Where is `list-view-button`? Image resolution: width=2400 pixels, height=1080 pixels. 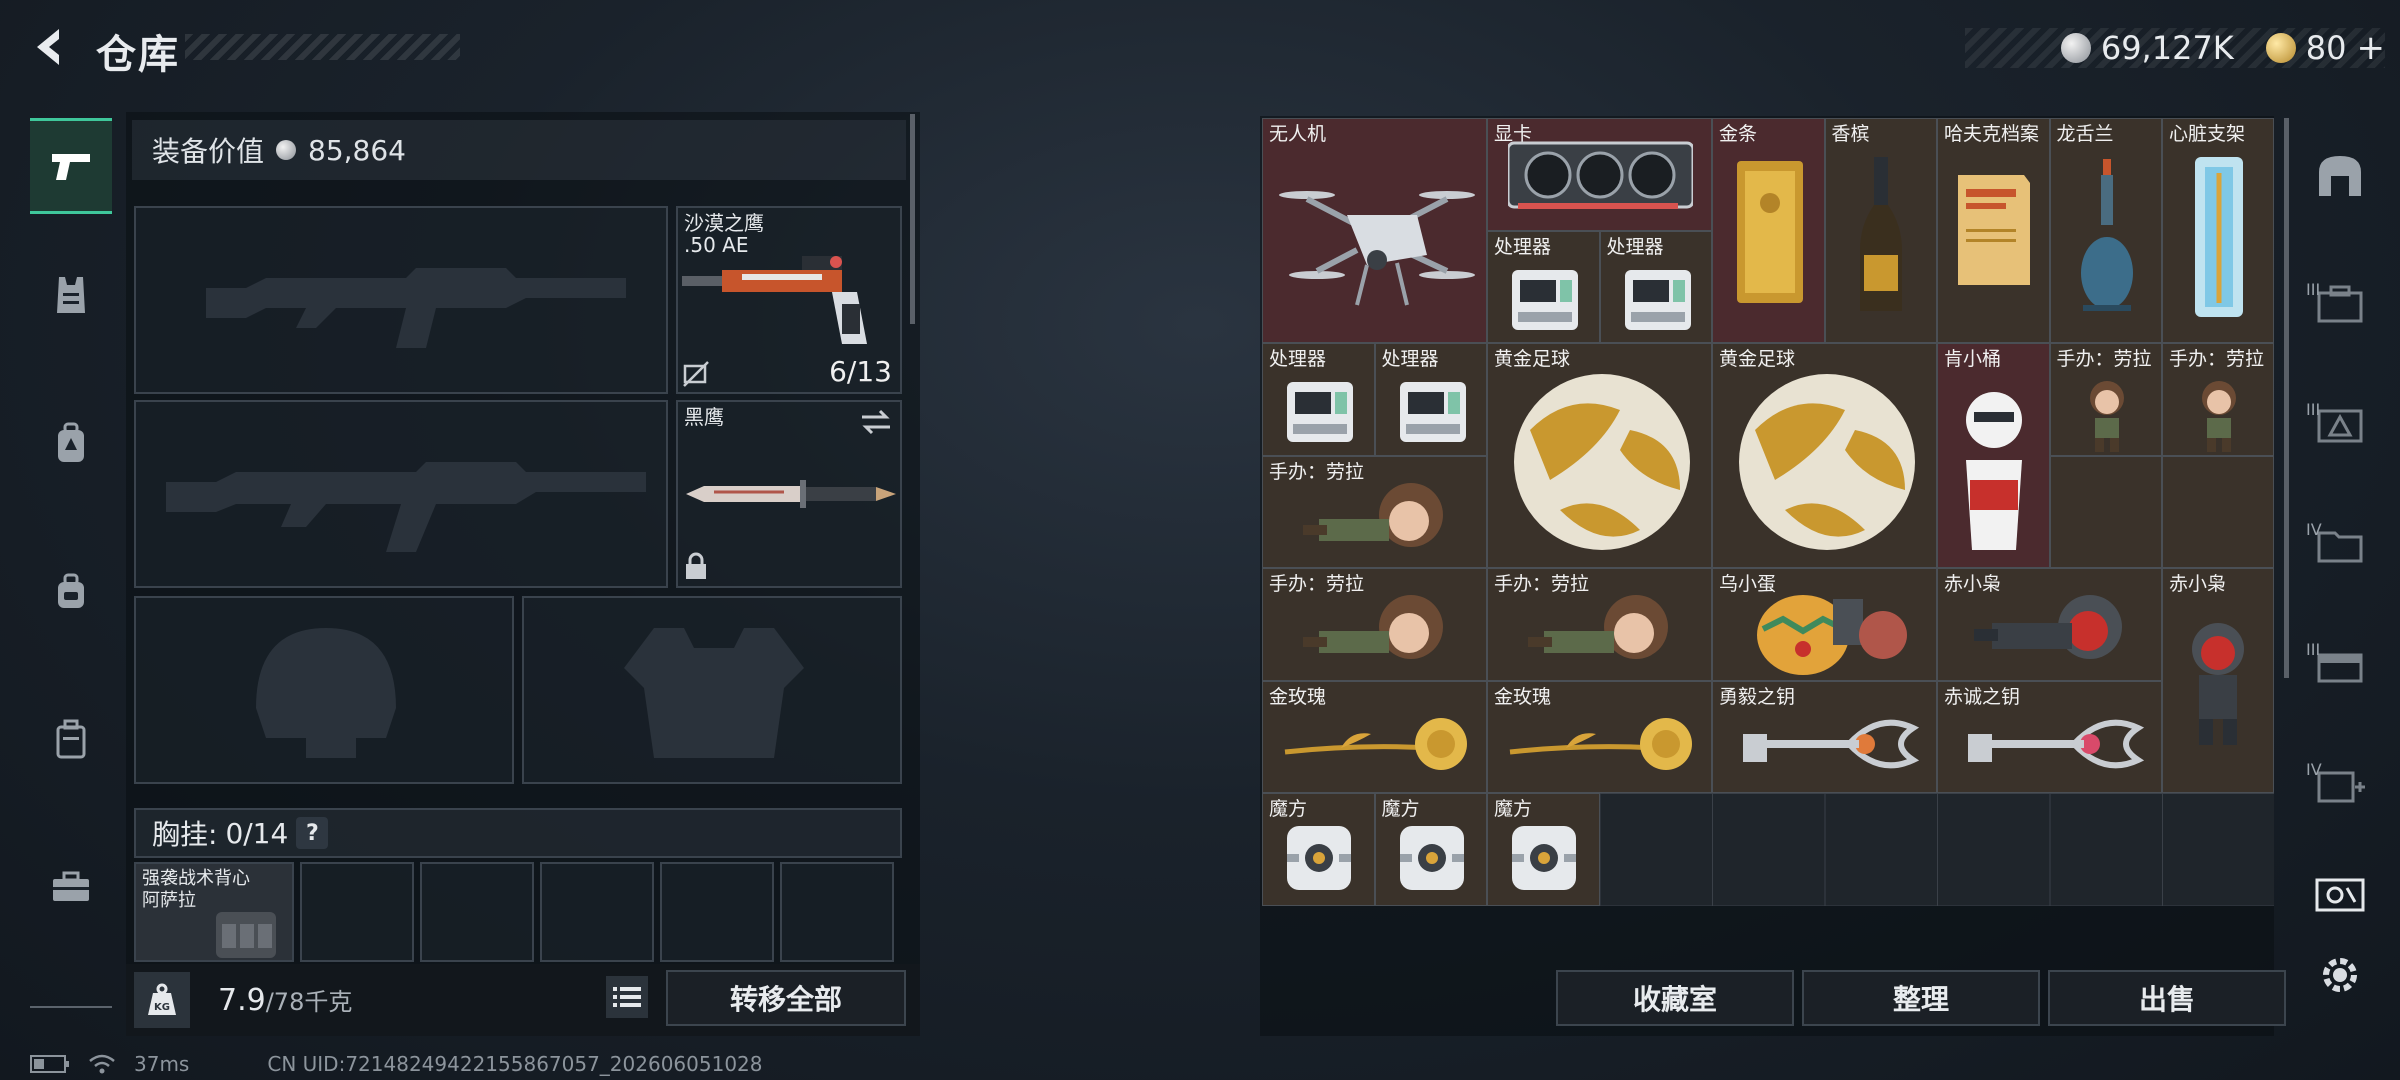
list-view-button is located at coordinates (627, 997).